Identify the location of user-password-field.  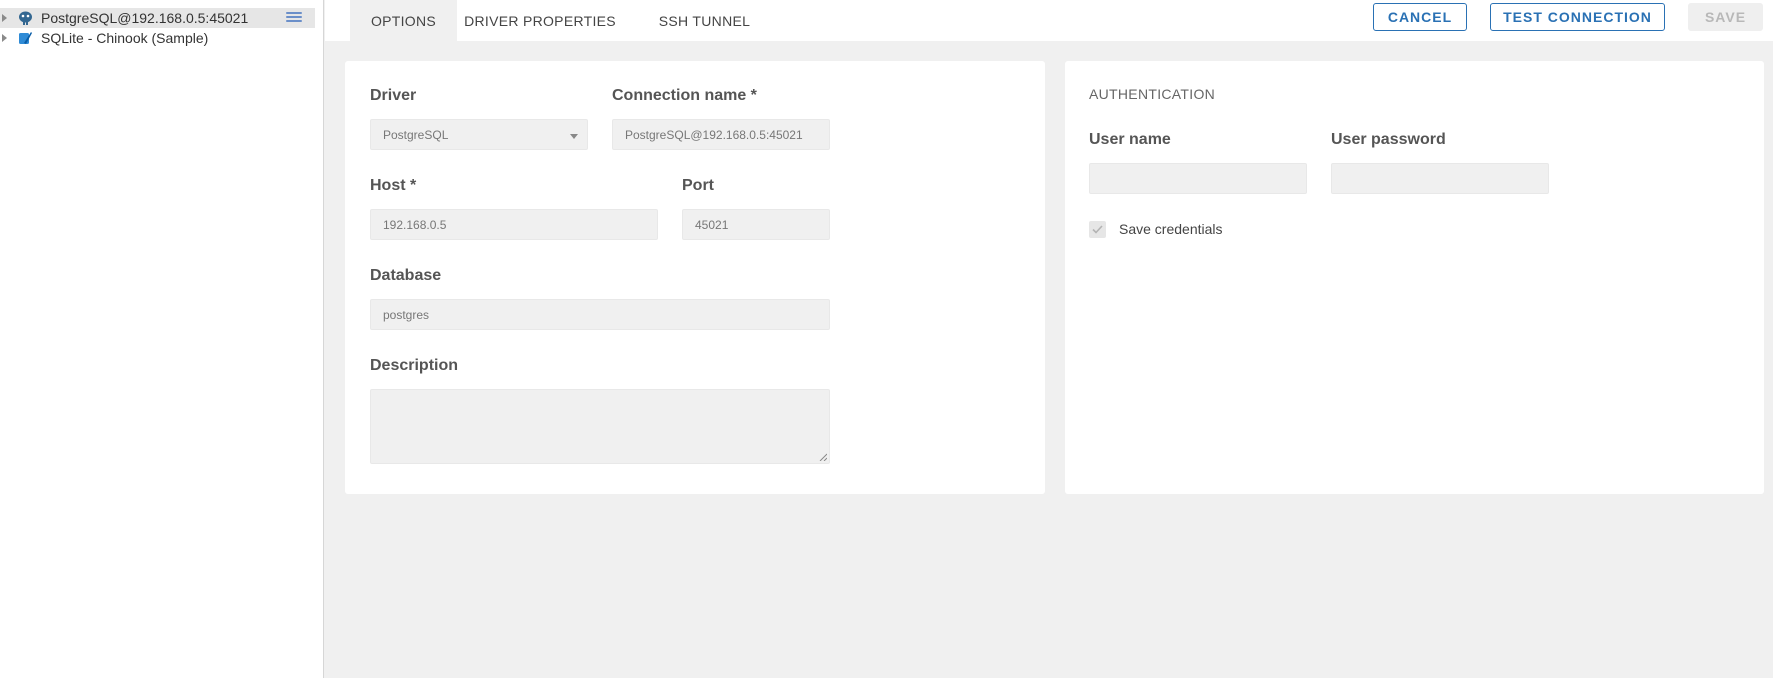
(1440, 178).